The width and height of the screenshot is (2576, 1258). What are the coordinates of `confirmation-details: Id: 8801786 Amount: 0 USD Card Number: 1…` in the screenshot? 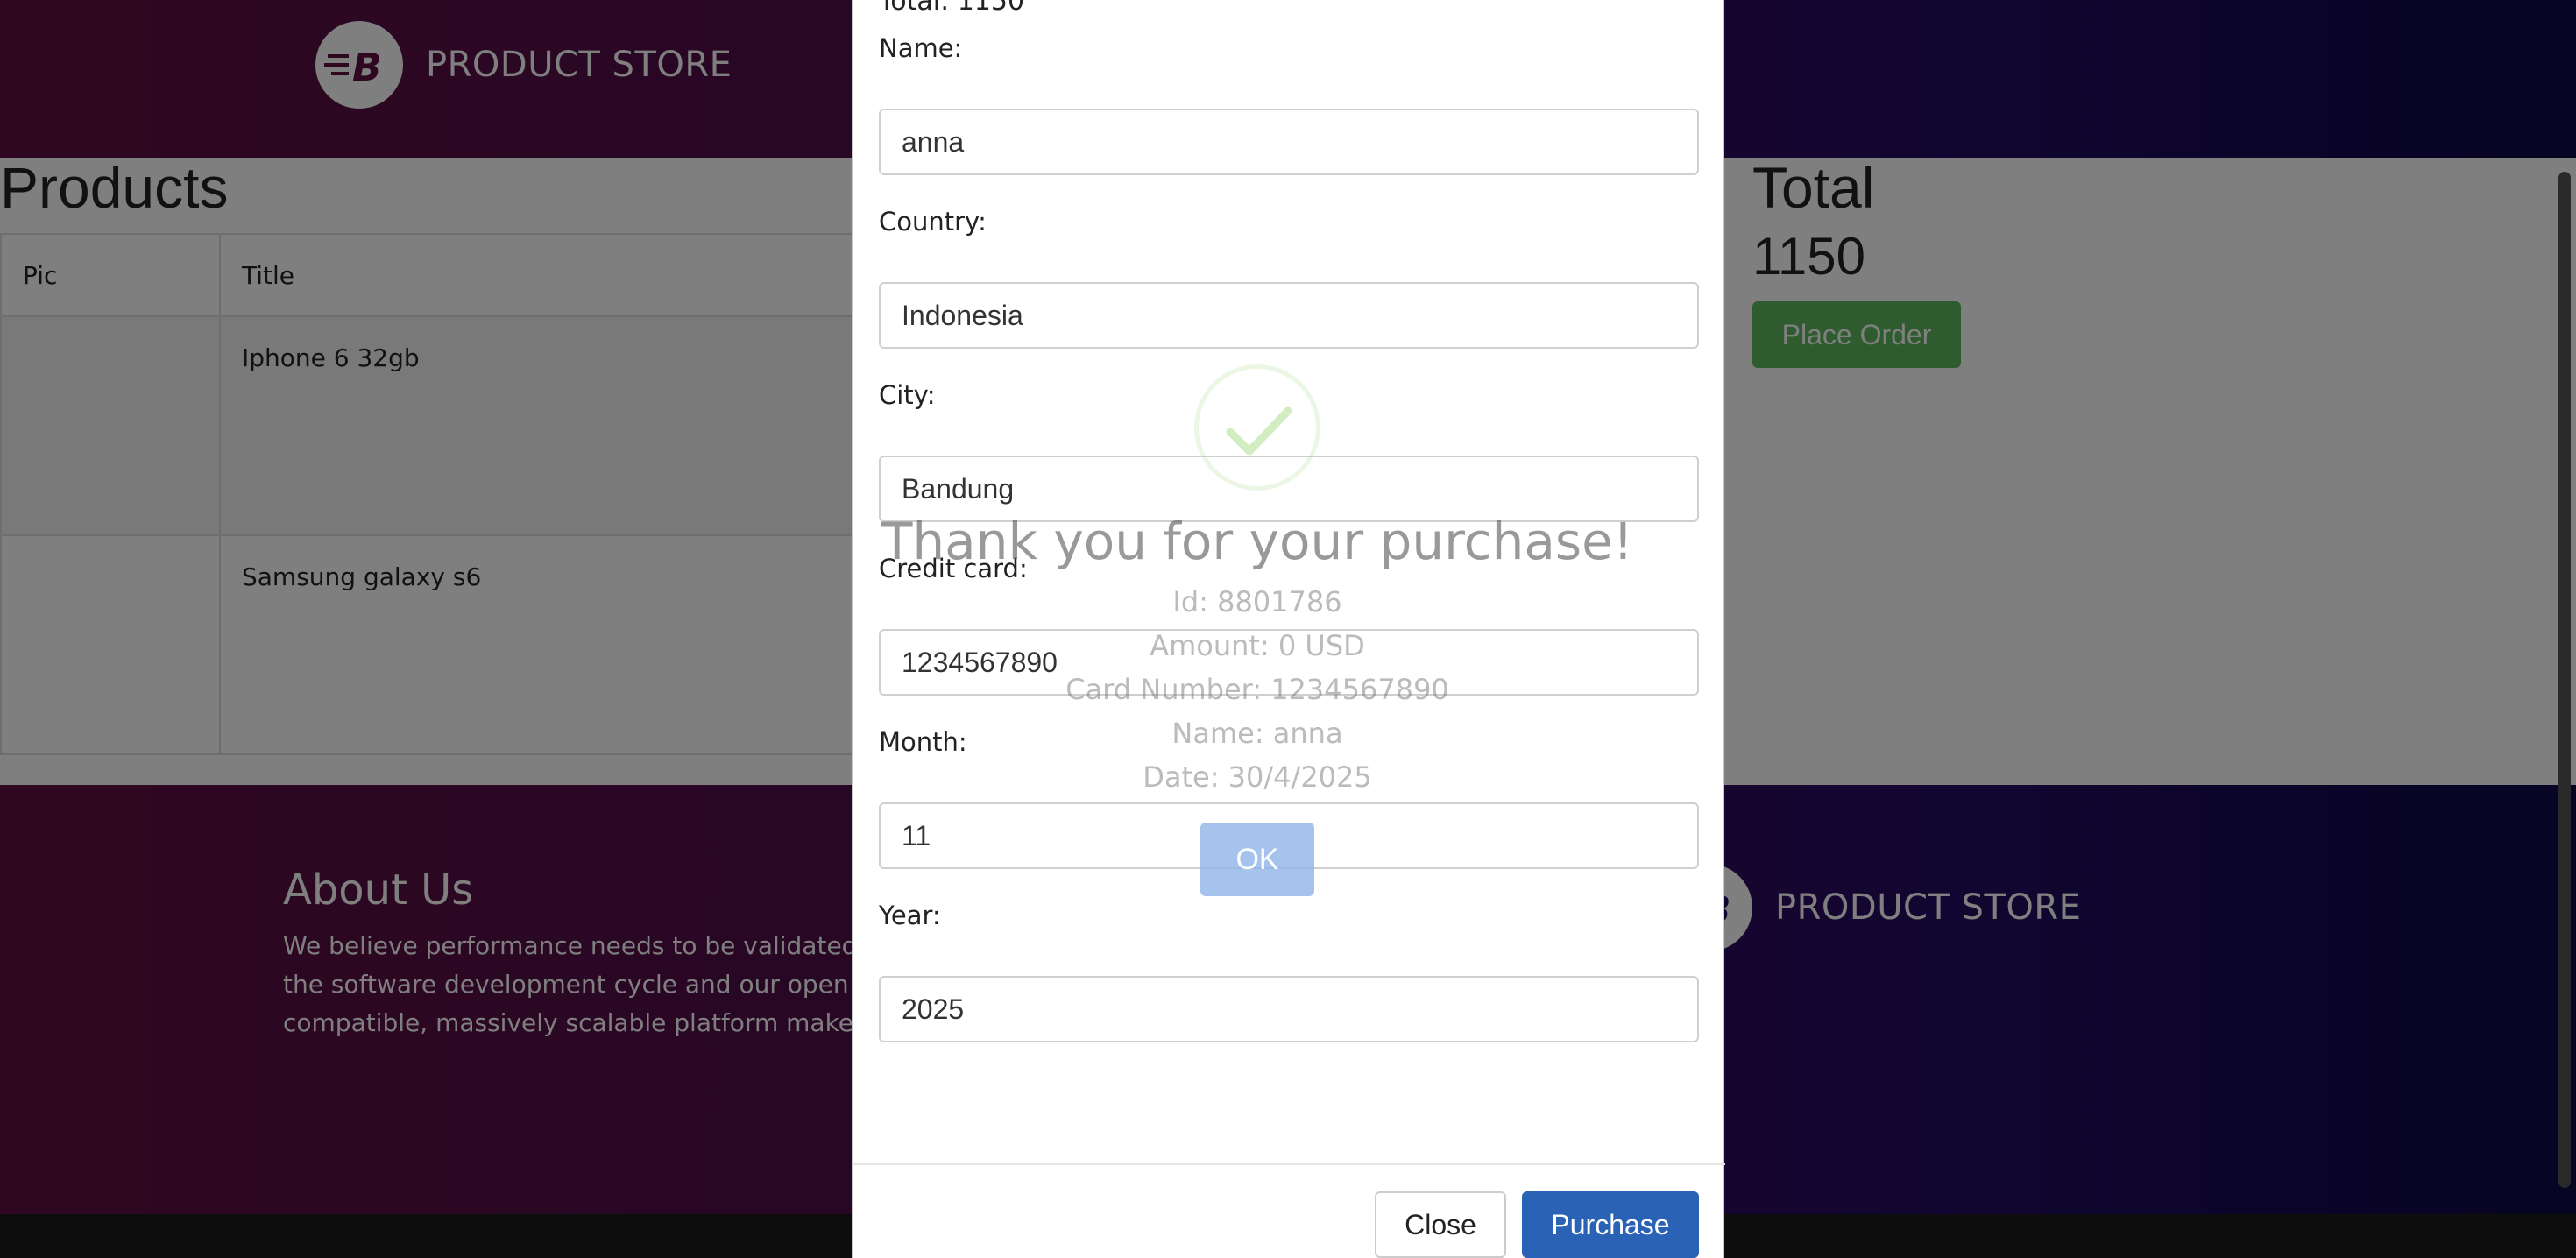 It's located at (1257, 689).